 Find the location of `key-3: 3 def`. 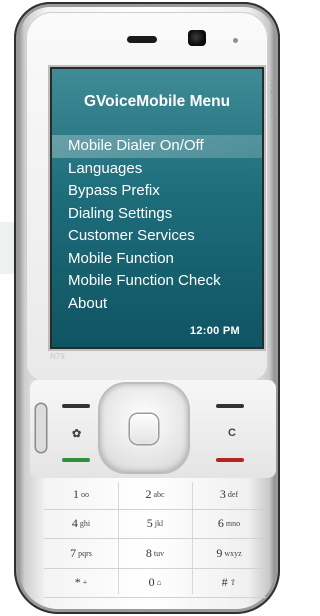

key-3: 3 def is located at coordinates (229, 495).